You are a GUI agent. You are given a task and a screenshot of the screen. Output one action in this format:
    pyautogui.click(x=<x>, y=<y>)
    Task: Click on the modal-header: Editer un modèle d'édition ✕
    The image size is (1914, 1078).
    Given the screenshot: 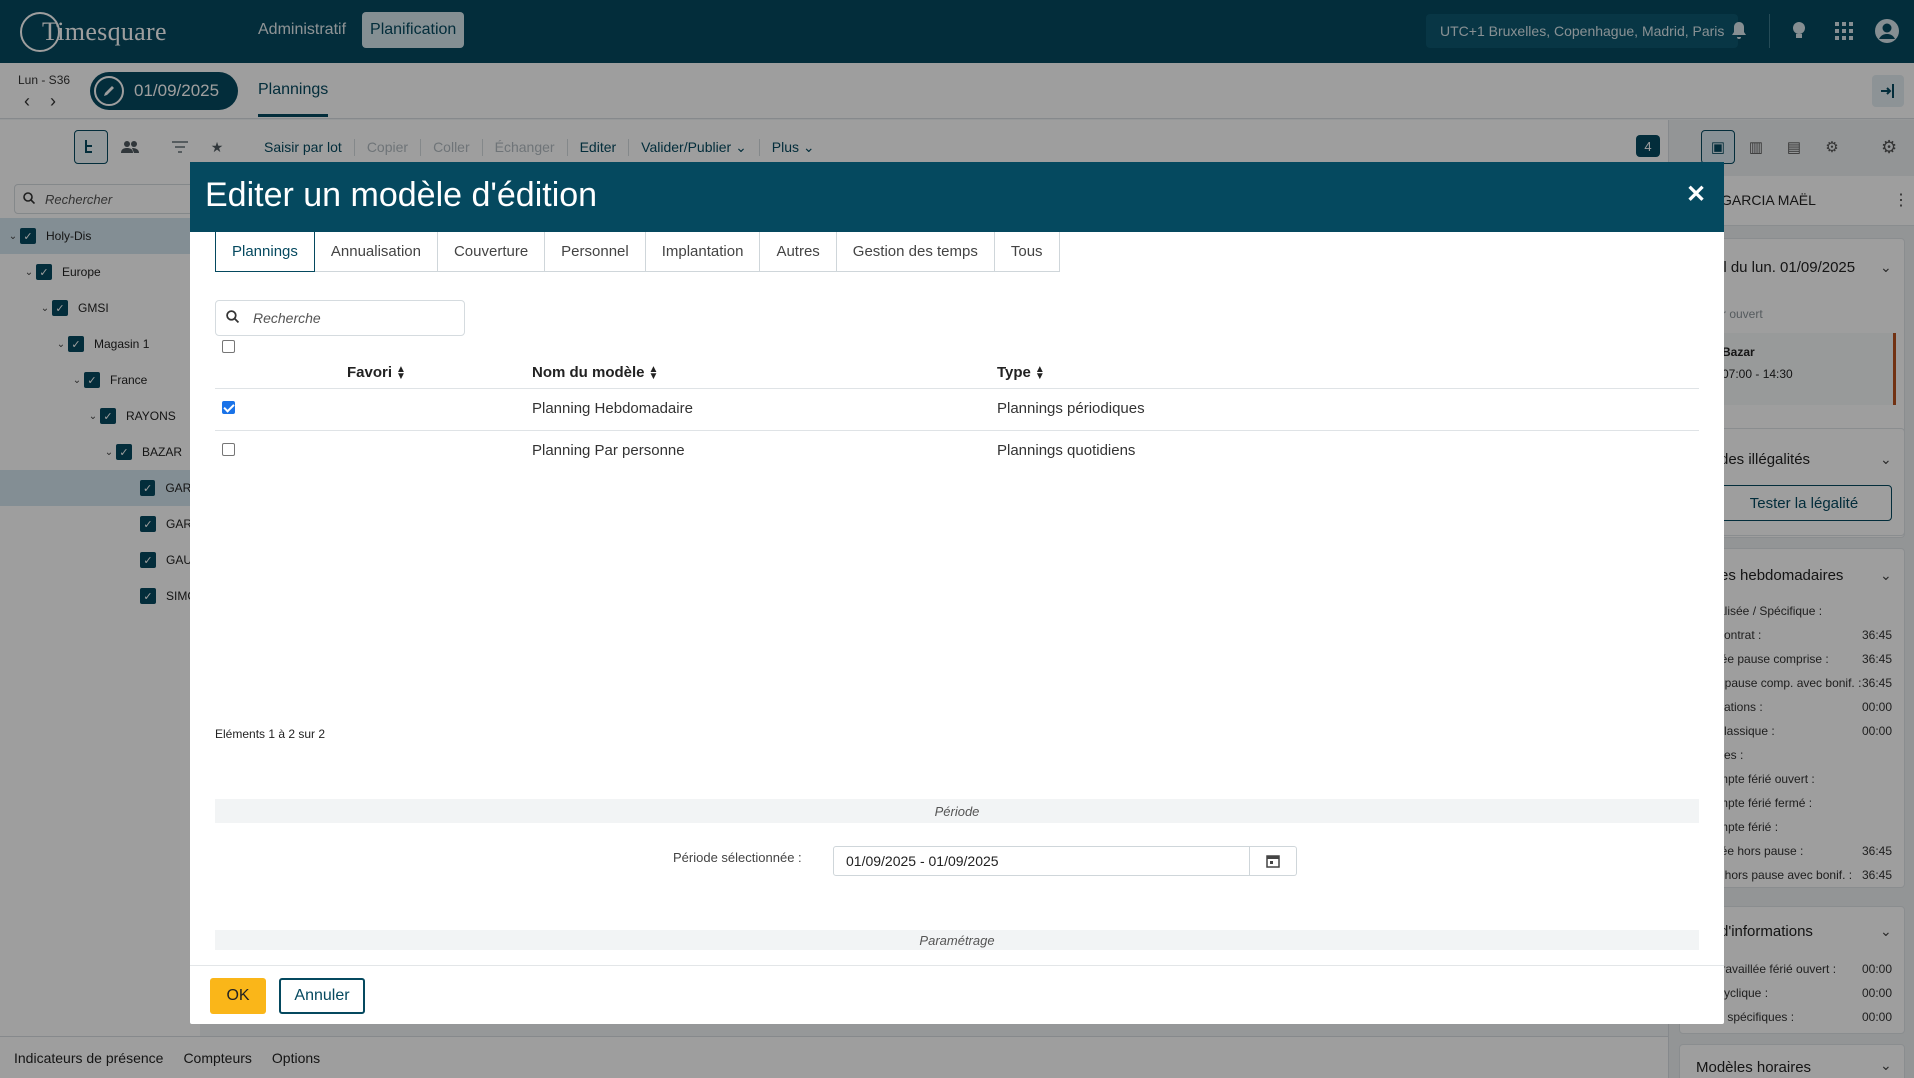 What is the action you would take?
    pyautogui.click(x=957, y=197)
    